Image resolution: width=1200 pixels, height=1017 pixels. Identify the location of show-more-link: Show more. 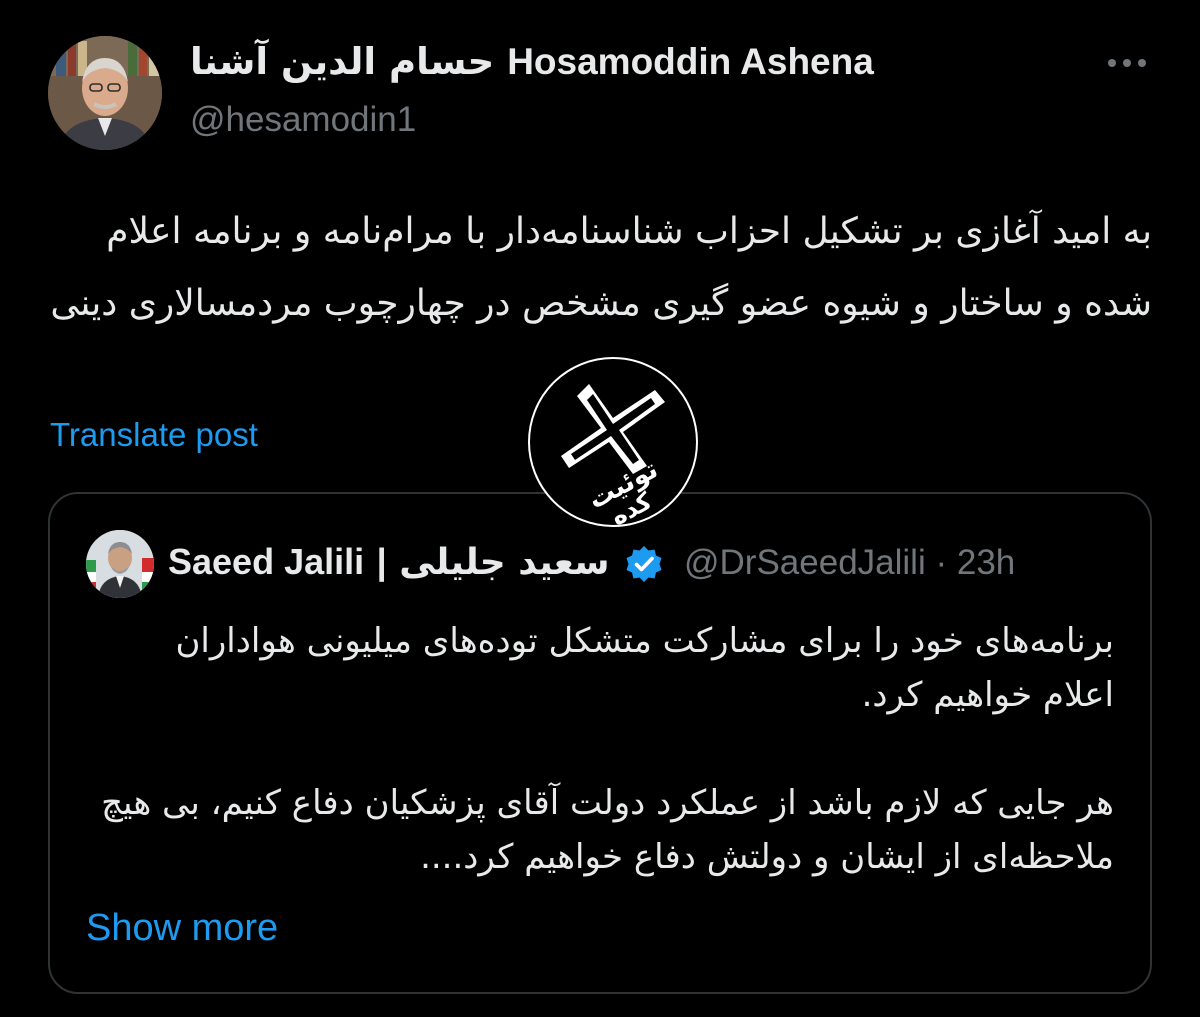
(182, 928).